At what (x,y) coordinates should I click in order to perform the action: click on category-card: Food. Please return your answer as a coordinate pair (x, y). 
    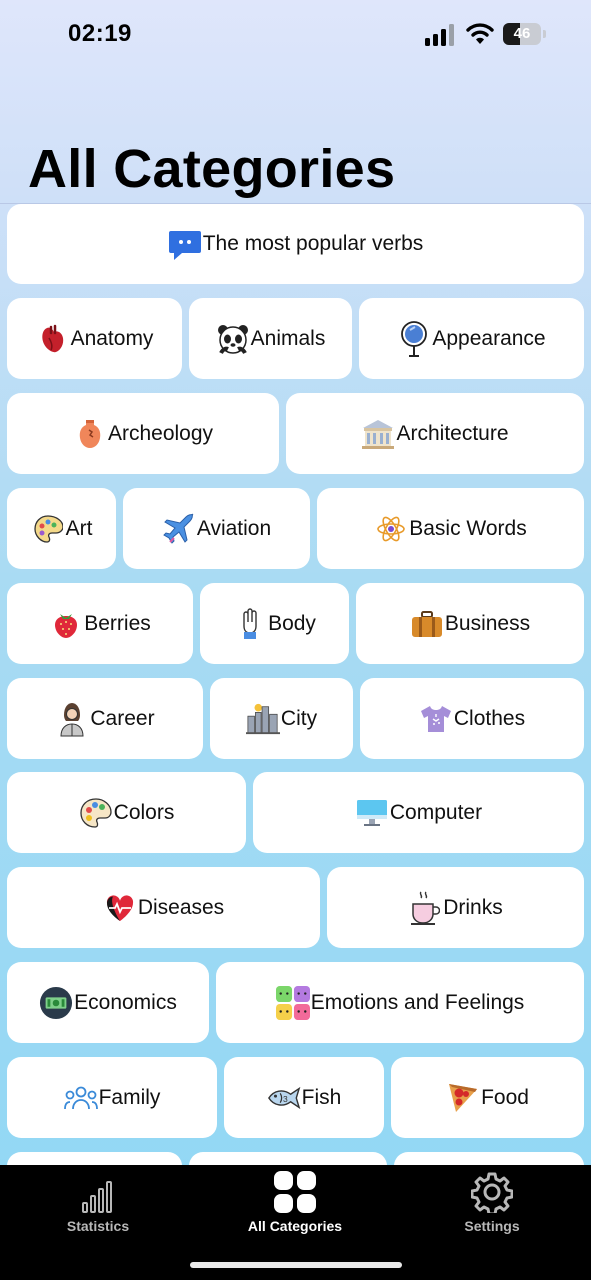
    Looking at the image, I should click on (487, 1097).